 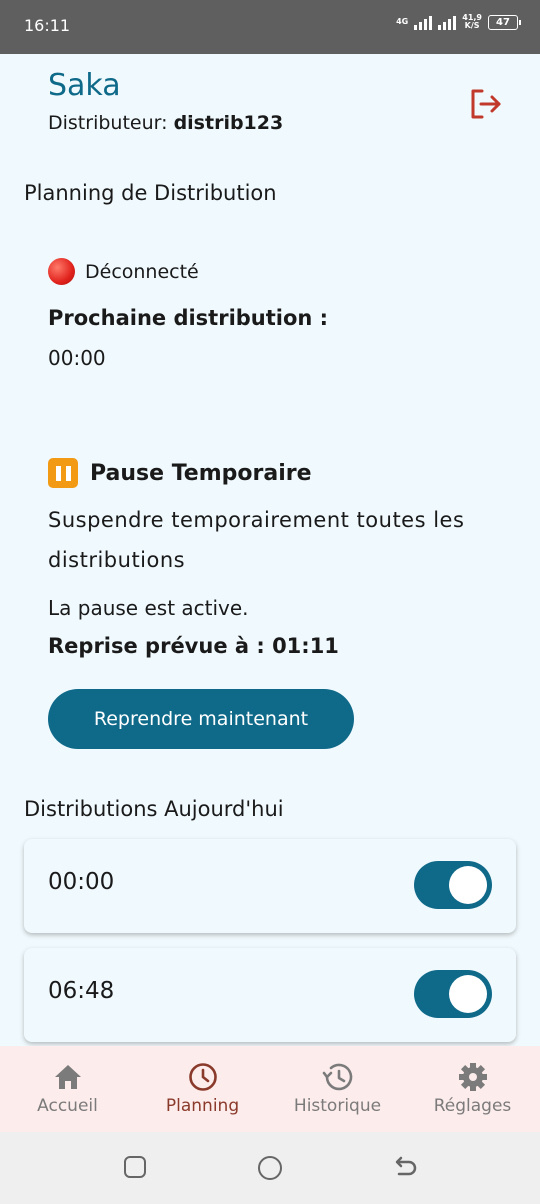 What do you see at coordinates (202, 1106) in the screenshot?
I see `nav-label: Planning` at bounding box center [202, 1106].